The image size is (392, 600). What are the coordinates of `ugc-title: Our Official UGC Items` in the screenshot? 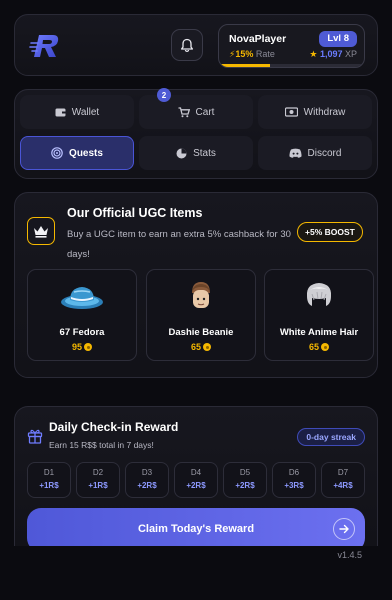 It's located at (135, 213).